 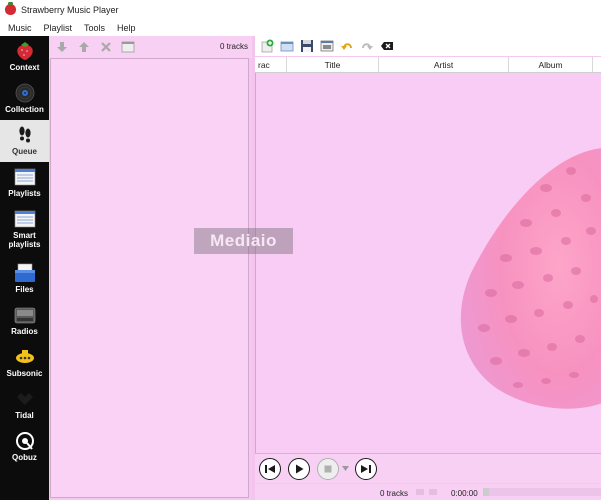 I want to click on radio-icon, so click(x=24, y=315).